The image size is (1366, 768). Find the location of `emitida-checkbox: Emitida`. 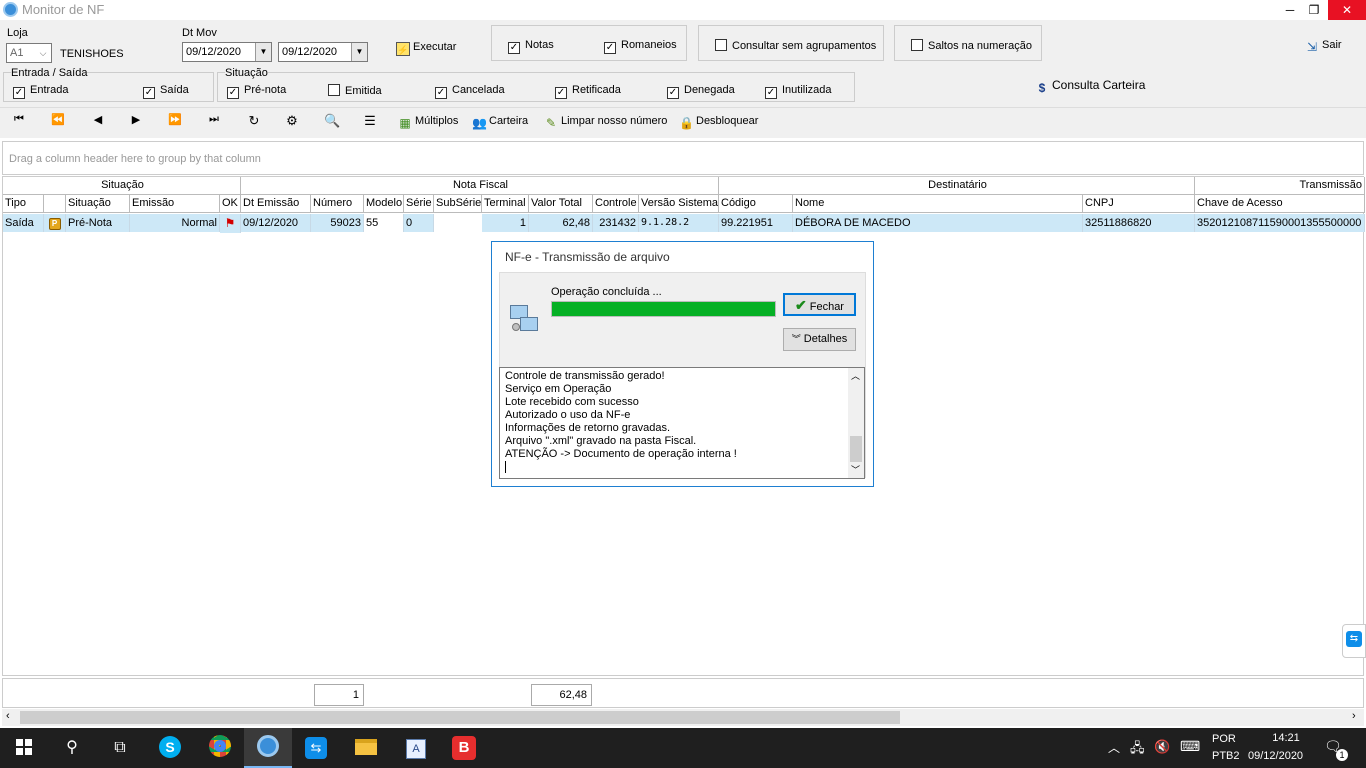

emitida-checkbox: Emitida is located at coordinates (355, 90).